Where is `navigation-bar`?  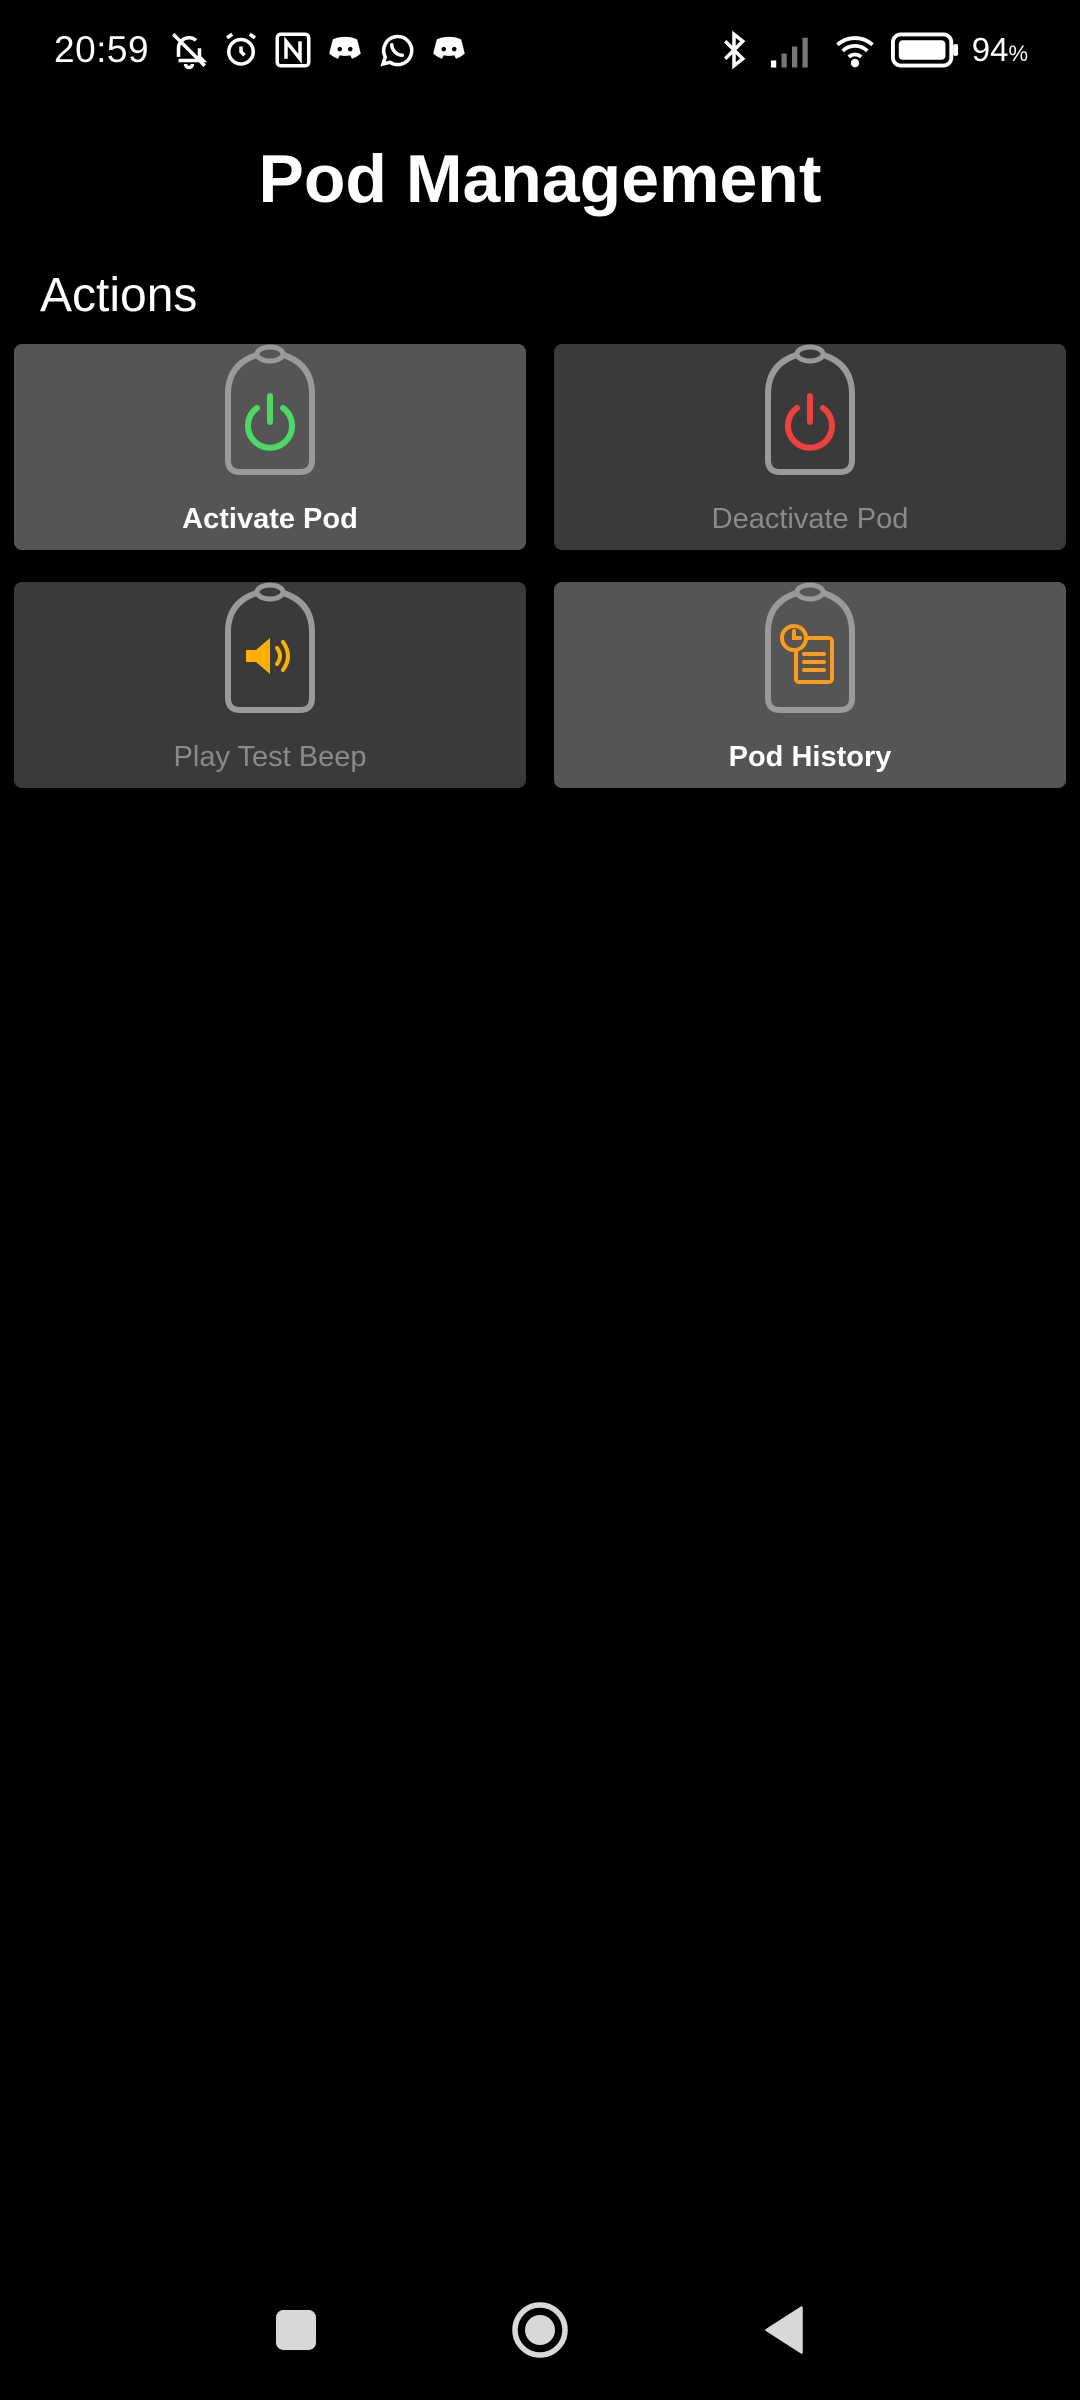 navigation-bar is located at coordinates (540, 2330).